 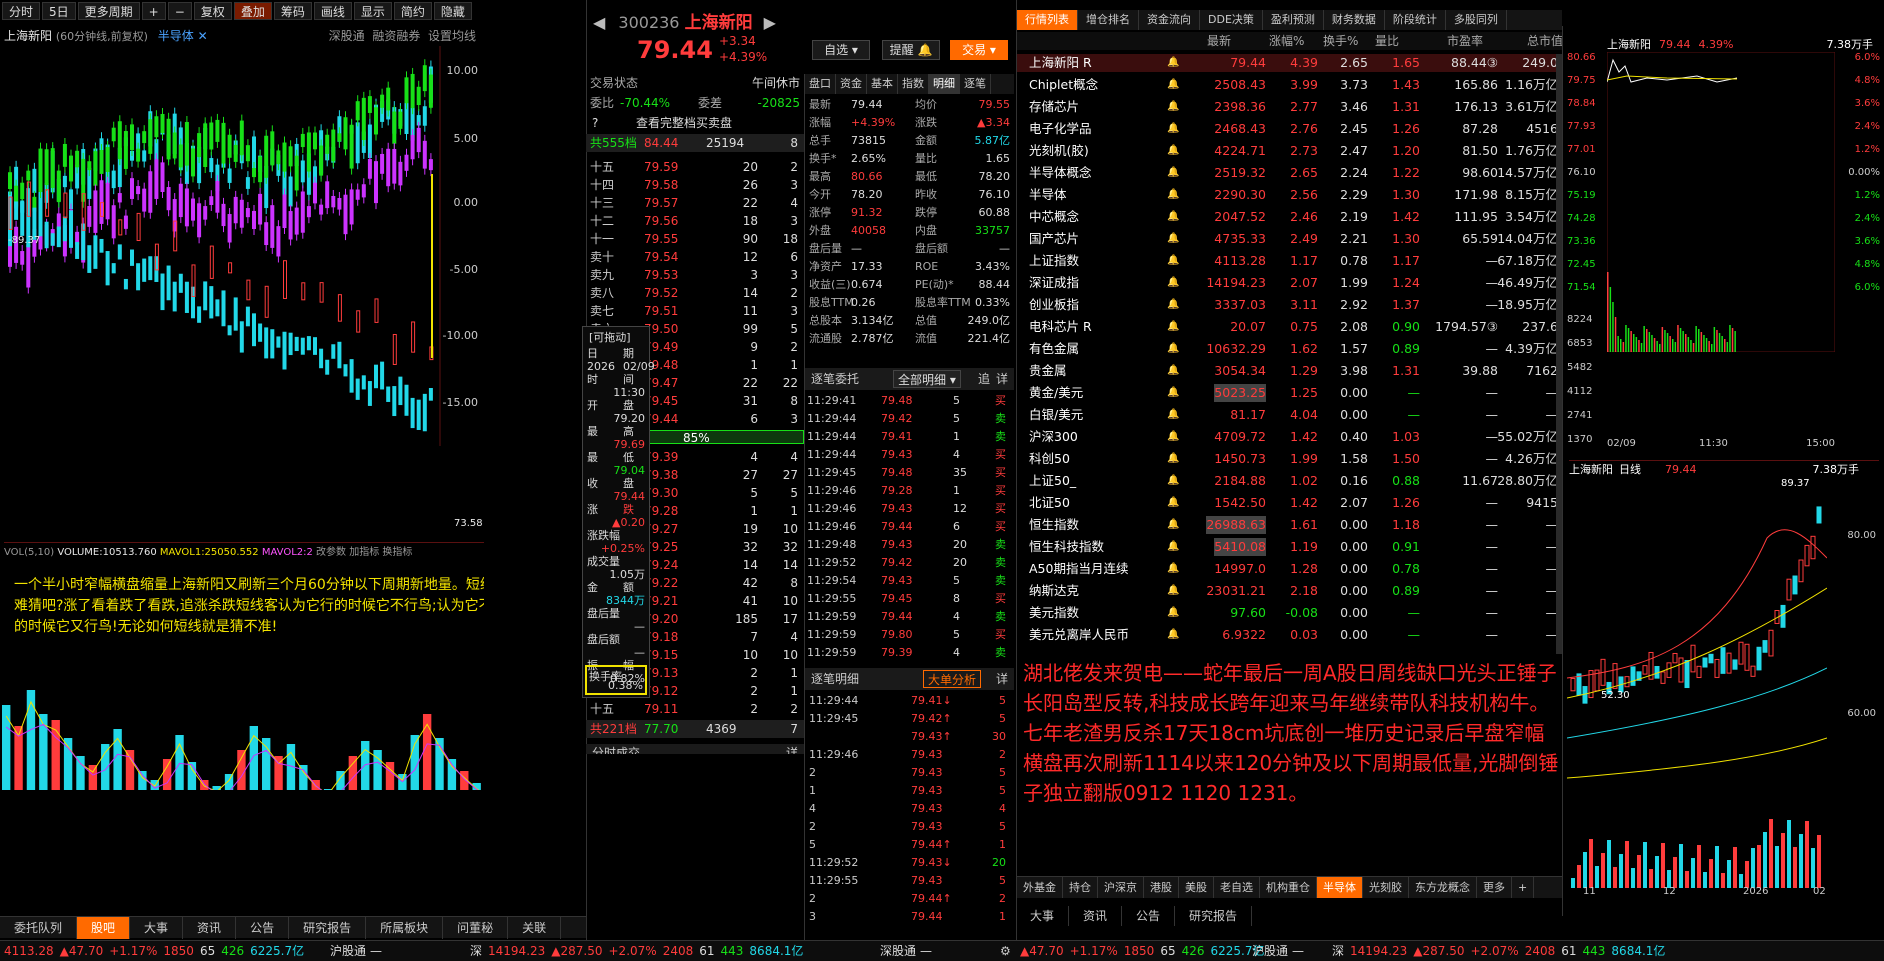 I want to click on news-tab: 资讯, so click(x=1096, y=916).